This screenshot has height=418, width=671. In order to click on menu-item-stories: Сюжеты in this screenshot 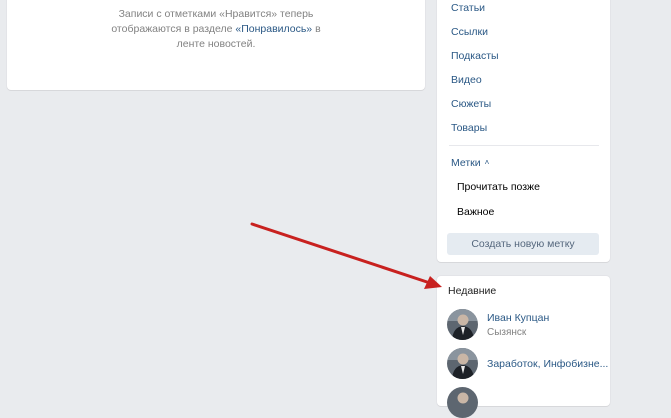, I will do `click(471, 104)`.